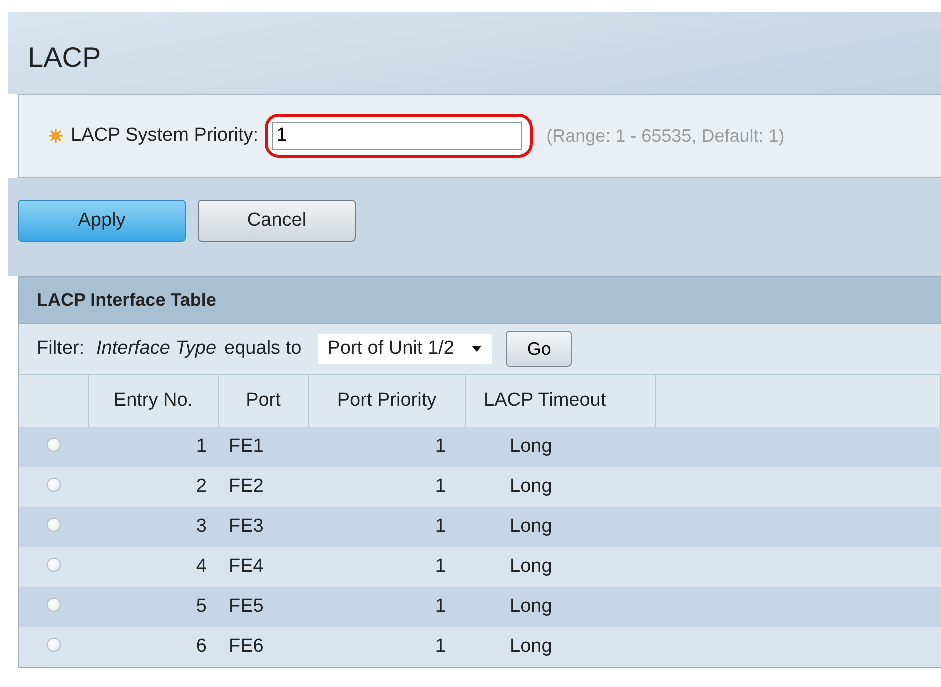  What do you see at coordinates (156, 349) in the screenshot?
I see `filter-field: Interface Type` at bounding box center [156, 349].